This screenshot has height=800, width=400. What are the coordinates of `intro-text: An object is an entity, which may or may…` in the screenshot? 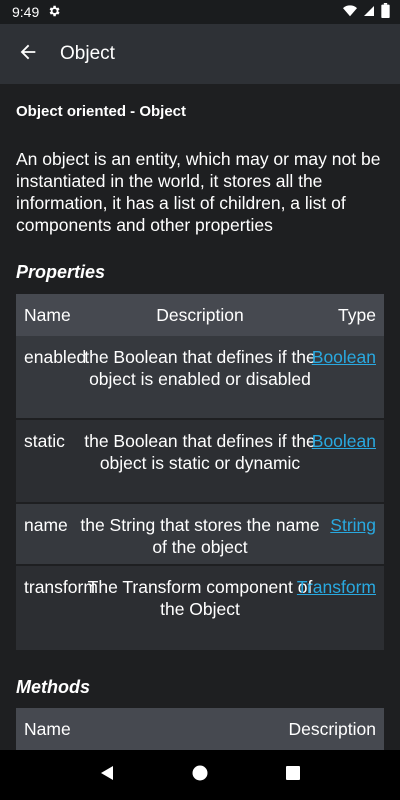 It's located at (198, 192).